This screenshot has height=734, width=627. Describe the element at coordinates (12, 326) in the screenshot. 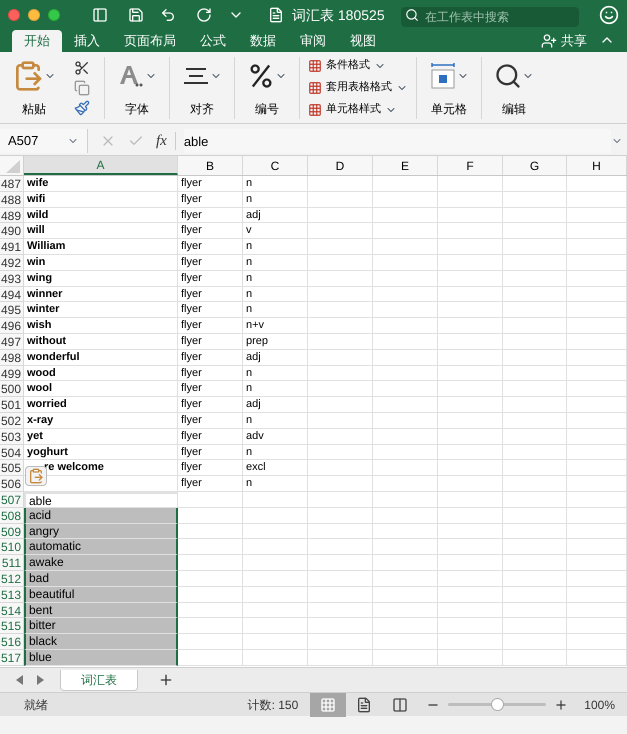

I see `row-number: 496` at that location.